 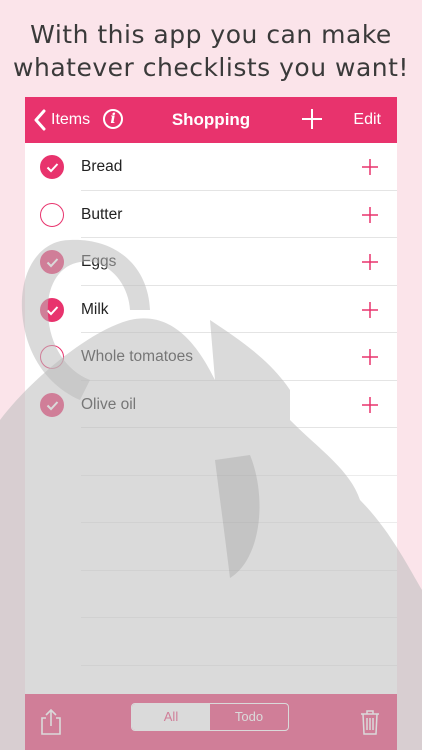 I want to click on segment-todo: Todo, so click(x=249, y=717).